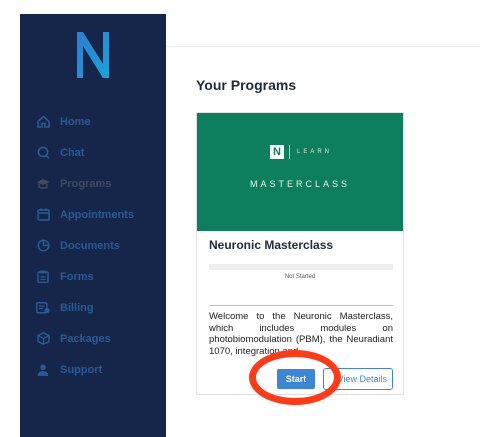  I want to click on view-details-button: View Details, so click(358, 379).